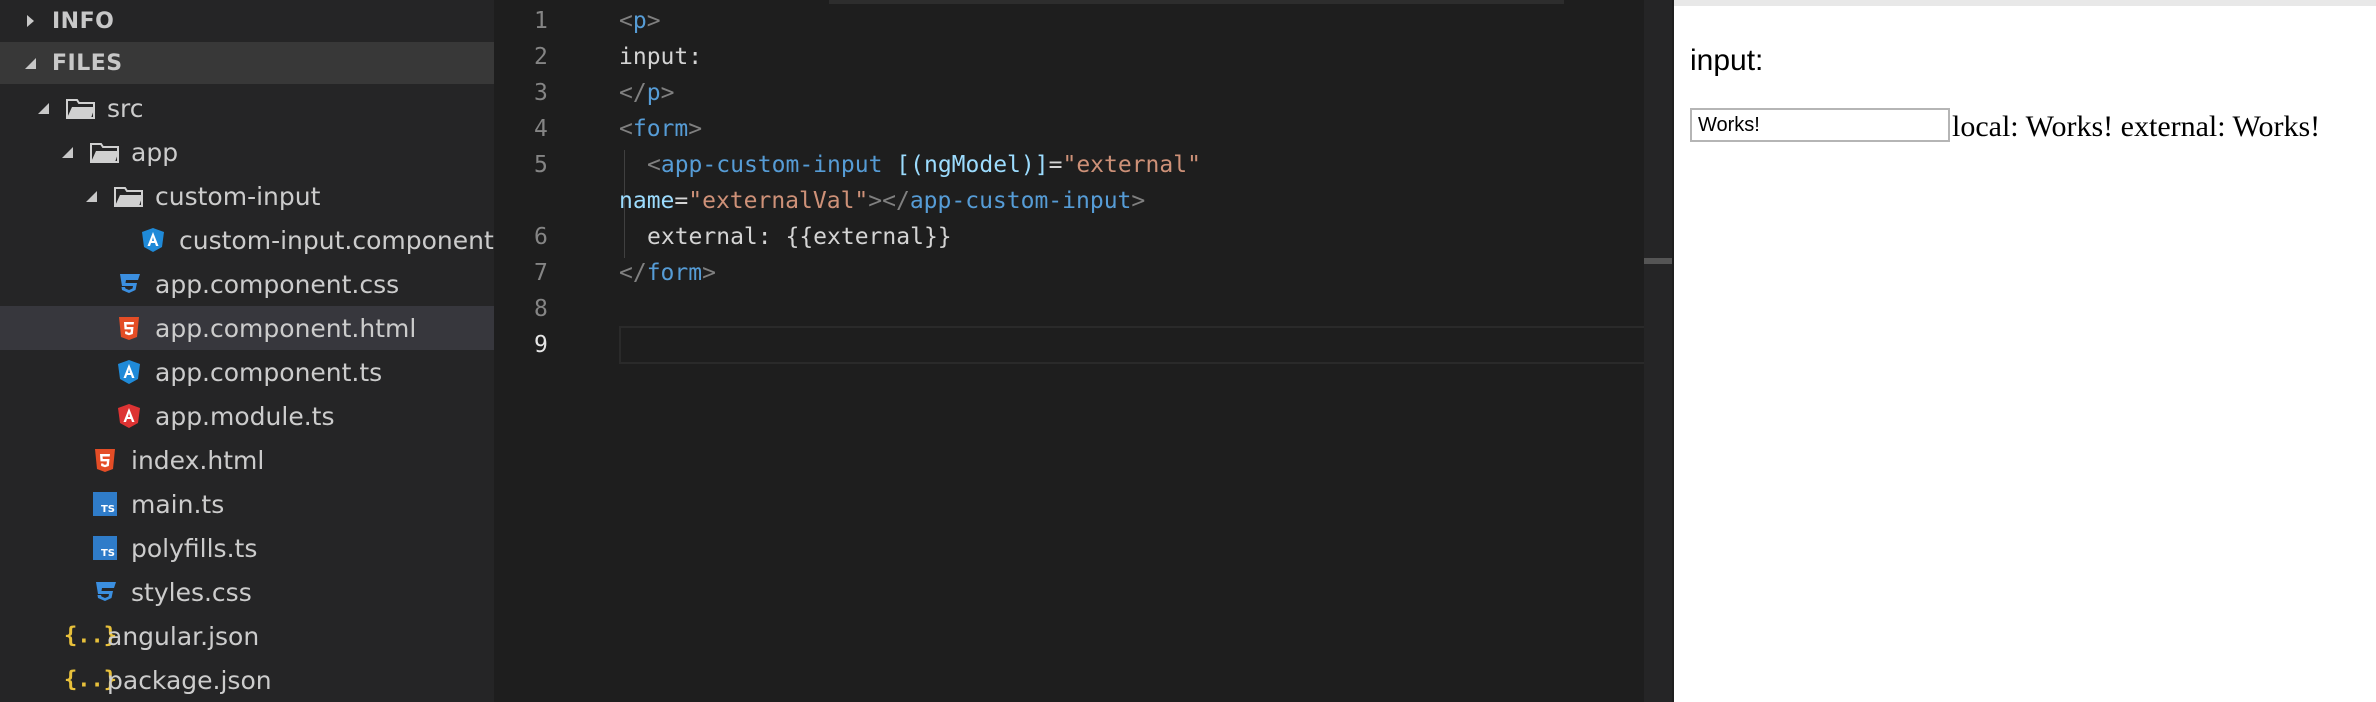 This screenshot has width=2376, height=702. I want to click on line-number: 6, so click(541, 237).